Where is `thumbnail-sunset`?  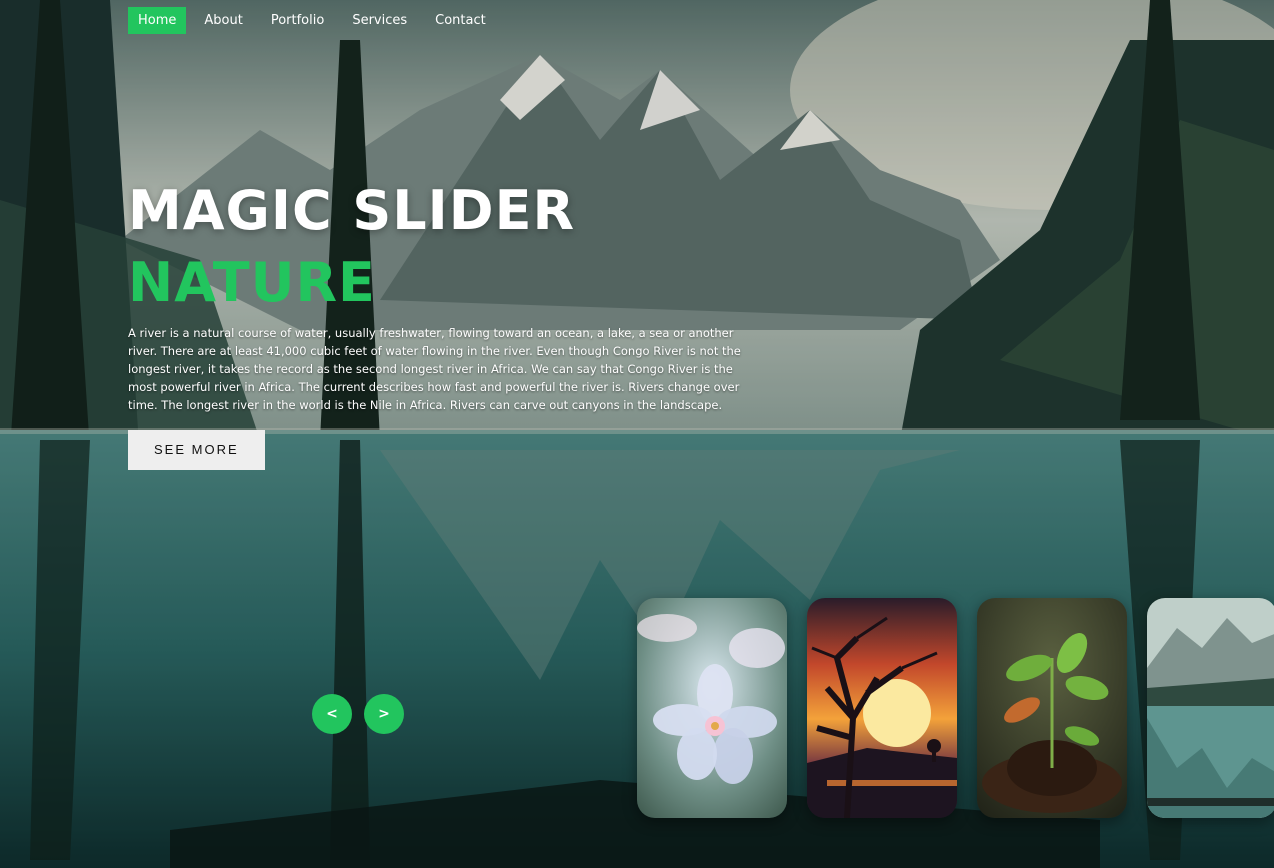
thumbnail-sunset is located at coordinates (882, 708).